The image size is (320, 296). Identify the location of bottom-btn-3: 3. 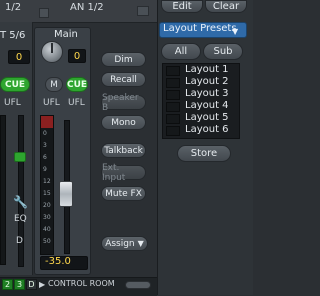
(19, 284).